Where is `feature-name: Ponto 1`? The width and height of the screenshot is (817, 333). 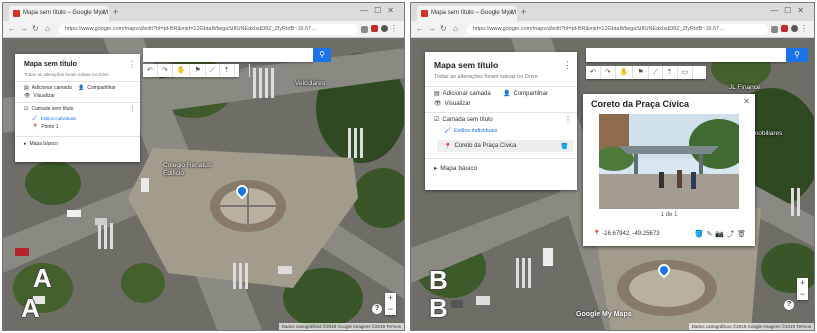 feature-name: Ponto 1 is located at coordinates (50, 127).